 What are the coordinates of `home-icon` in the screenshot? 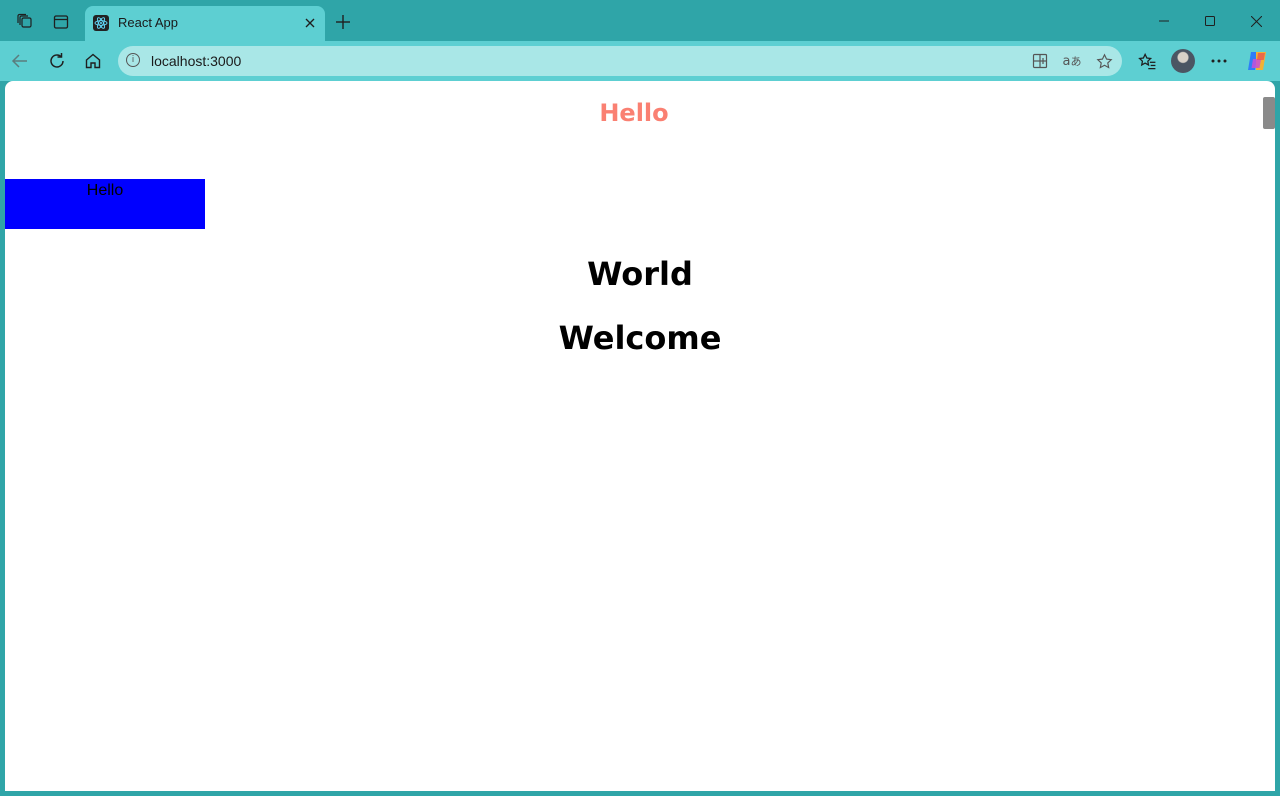 It's located at (93, 61).